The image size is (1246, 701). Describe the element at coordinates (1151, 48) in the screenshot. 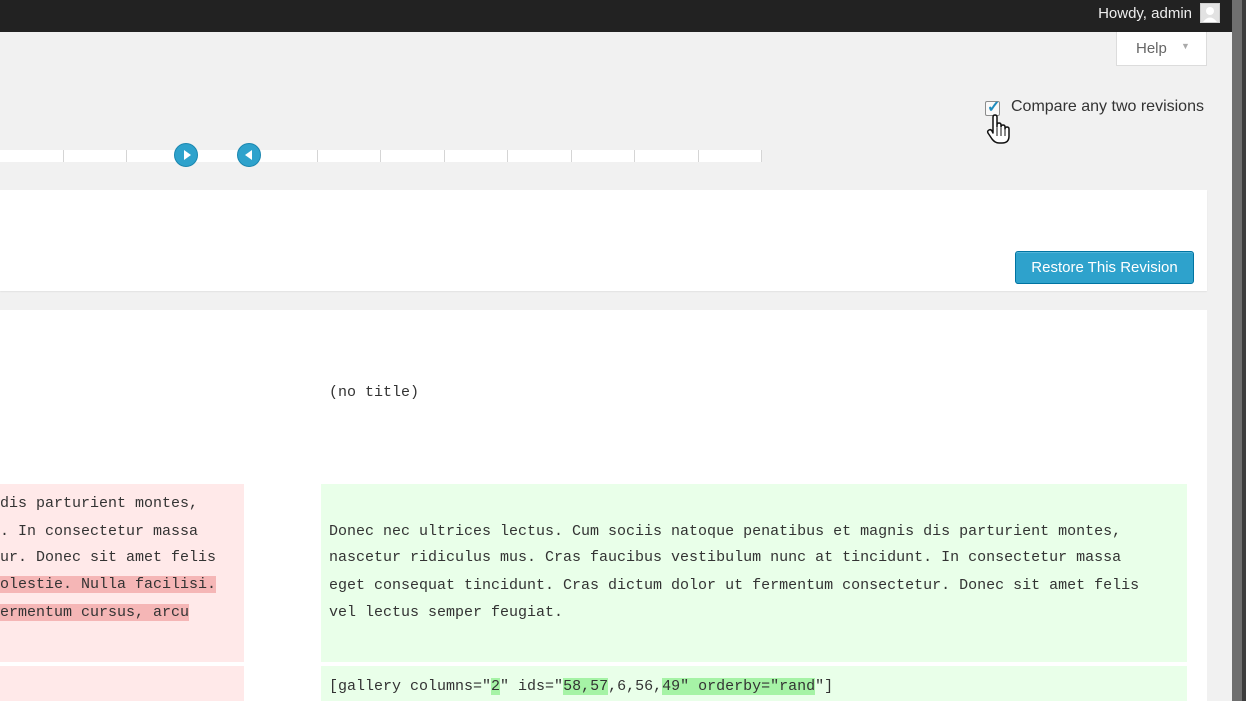

I see `help-label: Help` at that location.